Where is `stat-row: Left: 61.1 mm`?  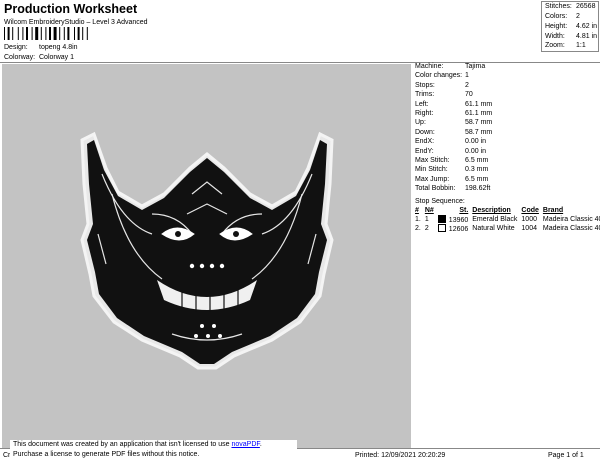
stat-row: Left: 61.1 mm is located at coordinates (453, 104).